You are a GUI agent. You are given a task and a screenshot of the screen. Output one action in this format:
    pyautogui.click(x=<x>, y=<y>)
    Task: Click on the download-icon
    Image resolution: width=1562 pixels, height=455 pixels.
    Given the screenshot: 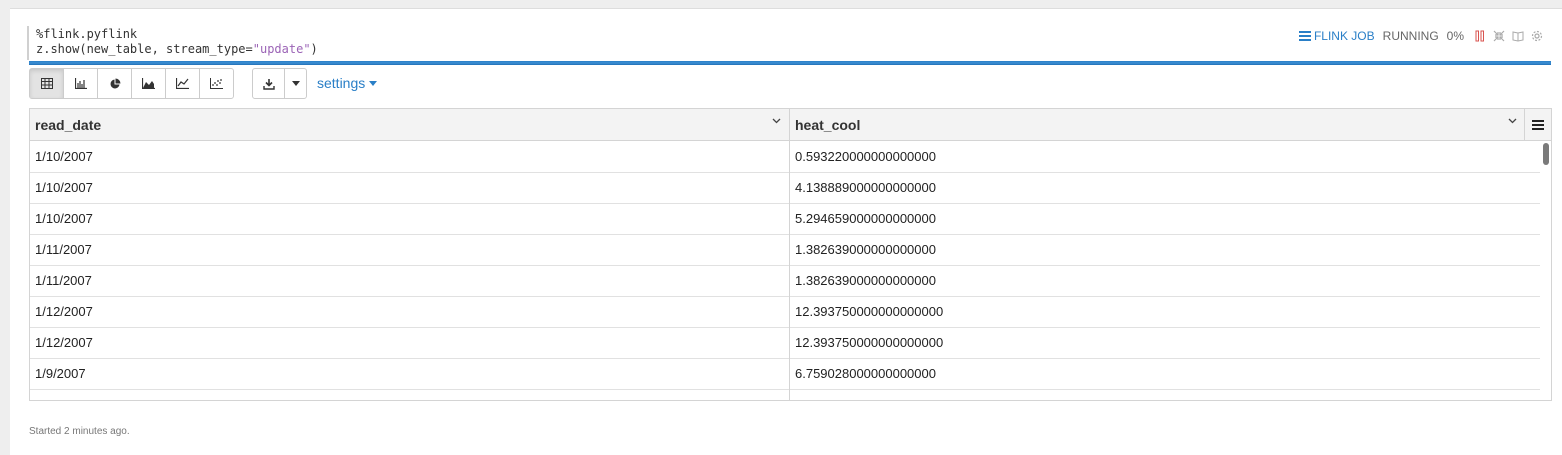 What is the action you would take?
    pyautogui.click(x=268, y=84)
    